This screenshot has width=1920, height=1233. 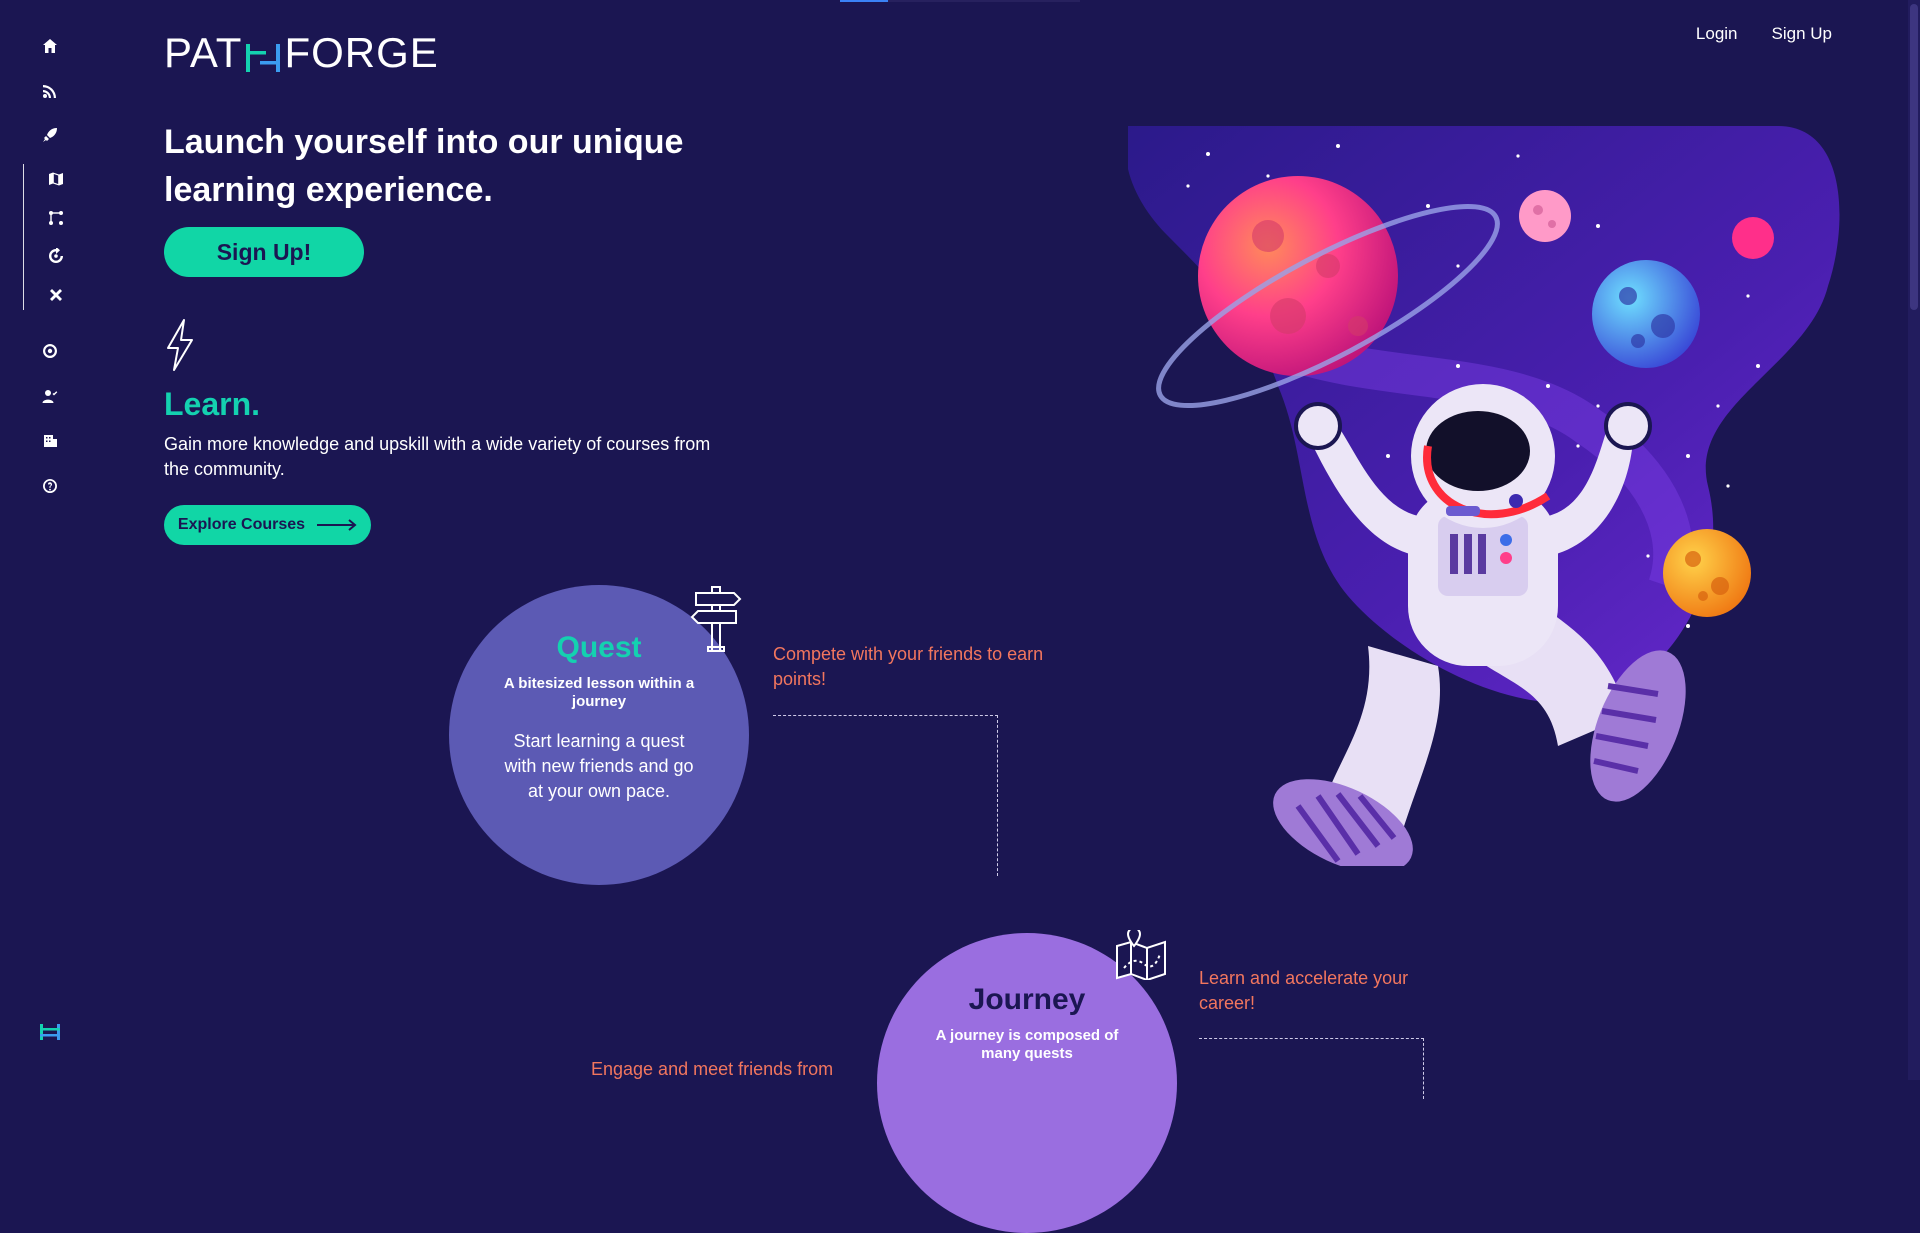 I want to click on logo-text-right: FORGE, so click(x=361, y=52).